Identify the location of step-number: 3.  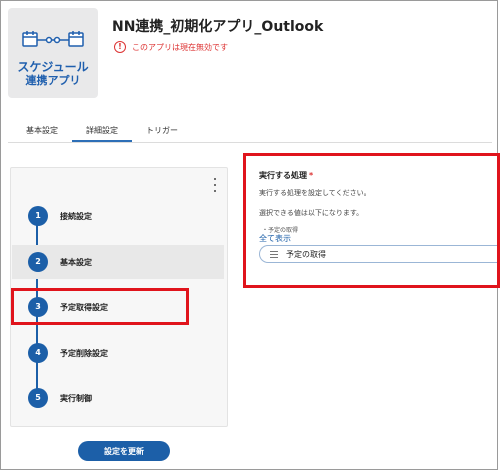
(38, 307).